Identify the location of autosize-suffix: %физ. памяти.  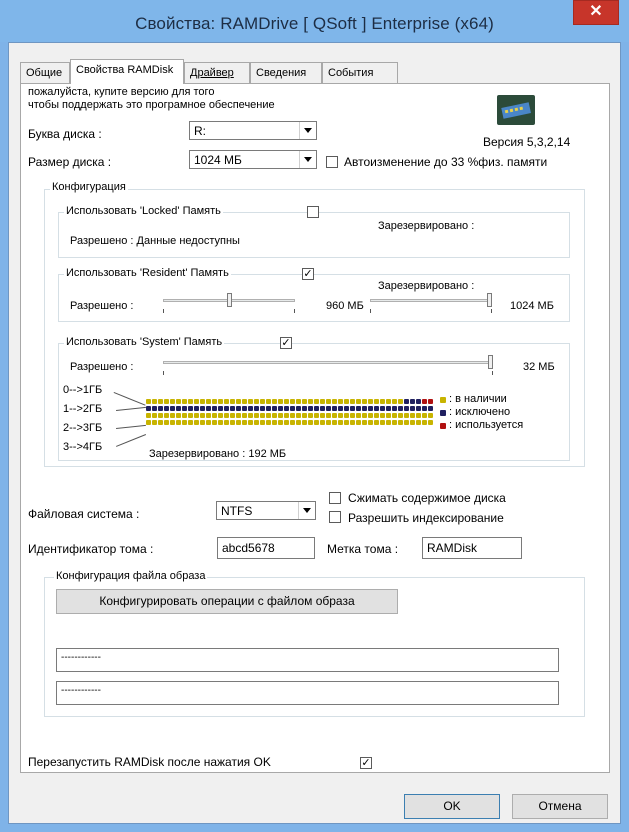
(507, 162).